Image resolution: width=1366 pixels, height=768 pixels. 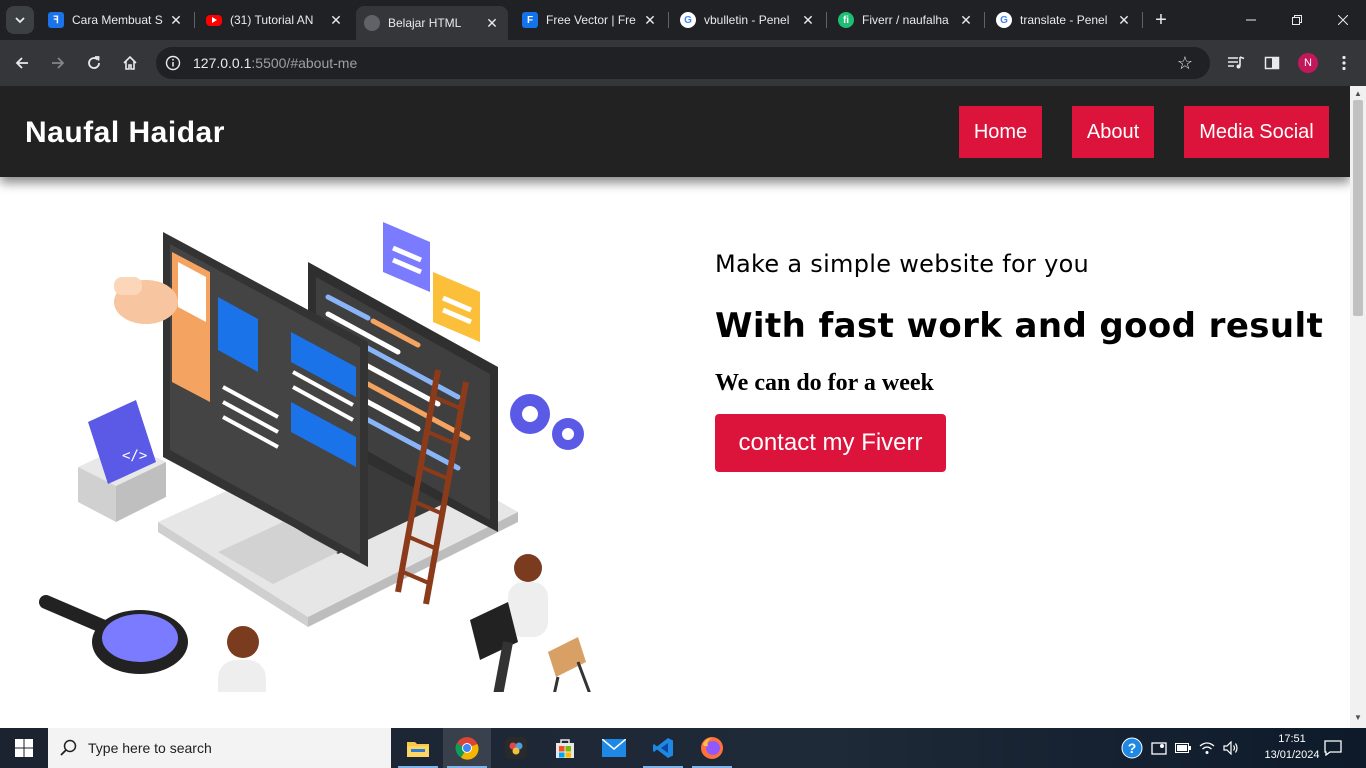 I want to click on cuff, so click(x=128, y=286).